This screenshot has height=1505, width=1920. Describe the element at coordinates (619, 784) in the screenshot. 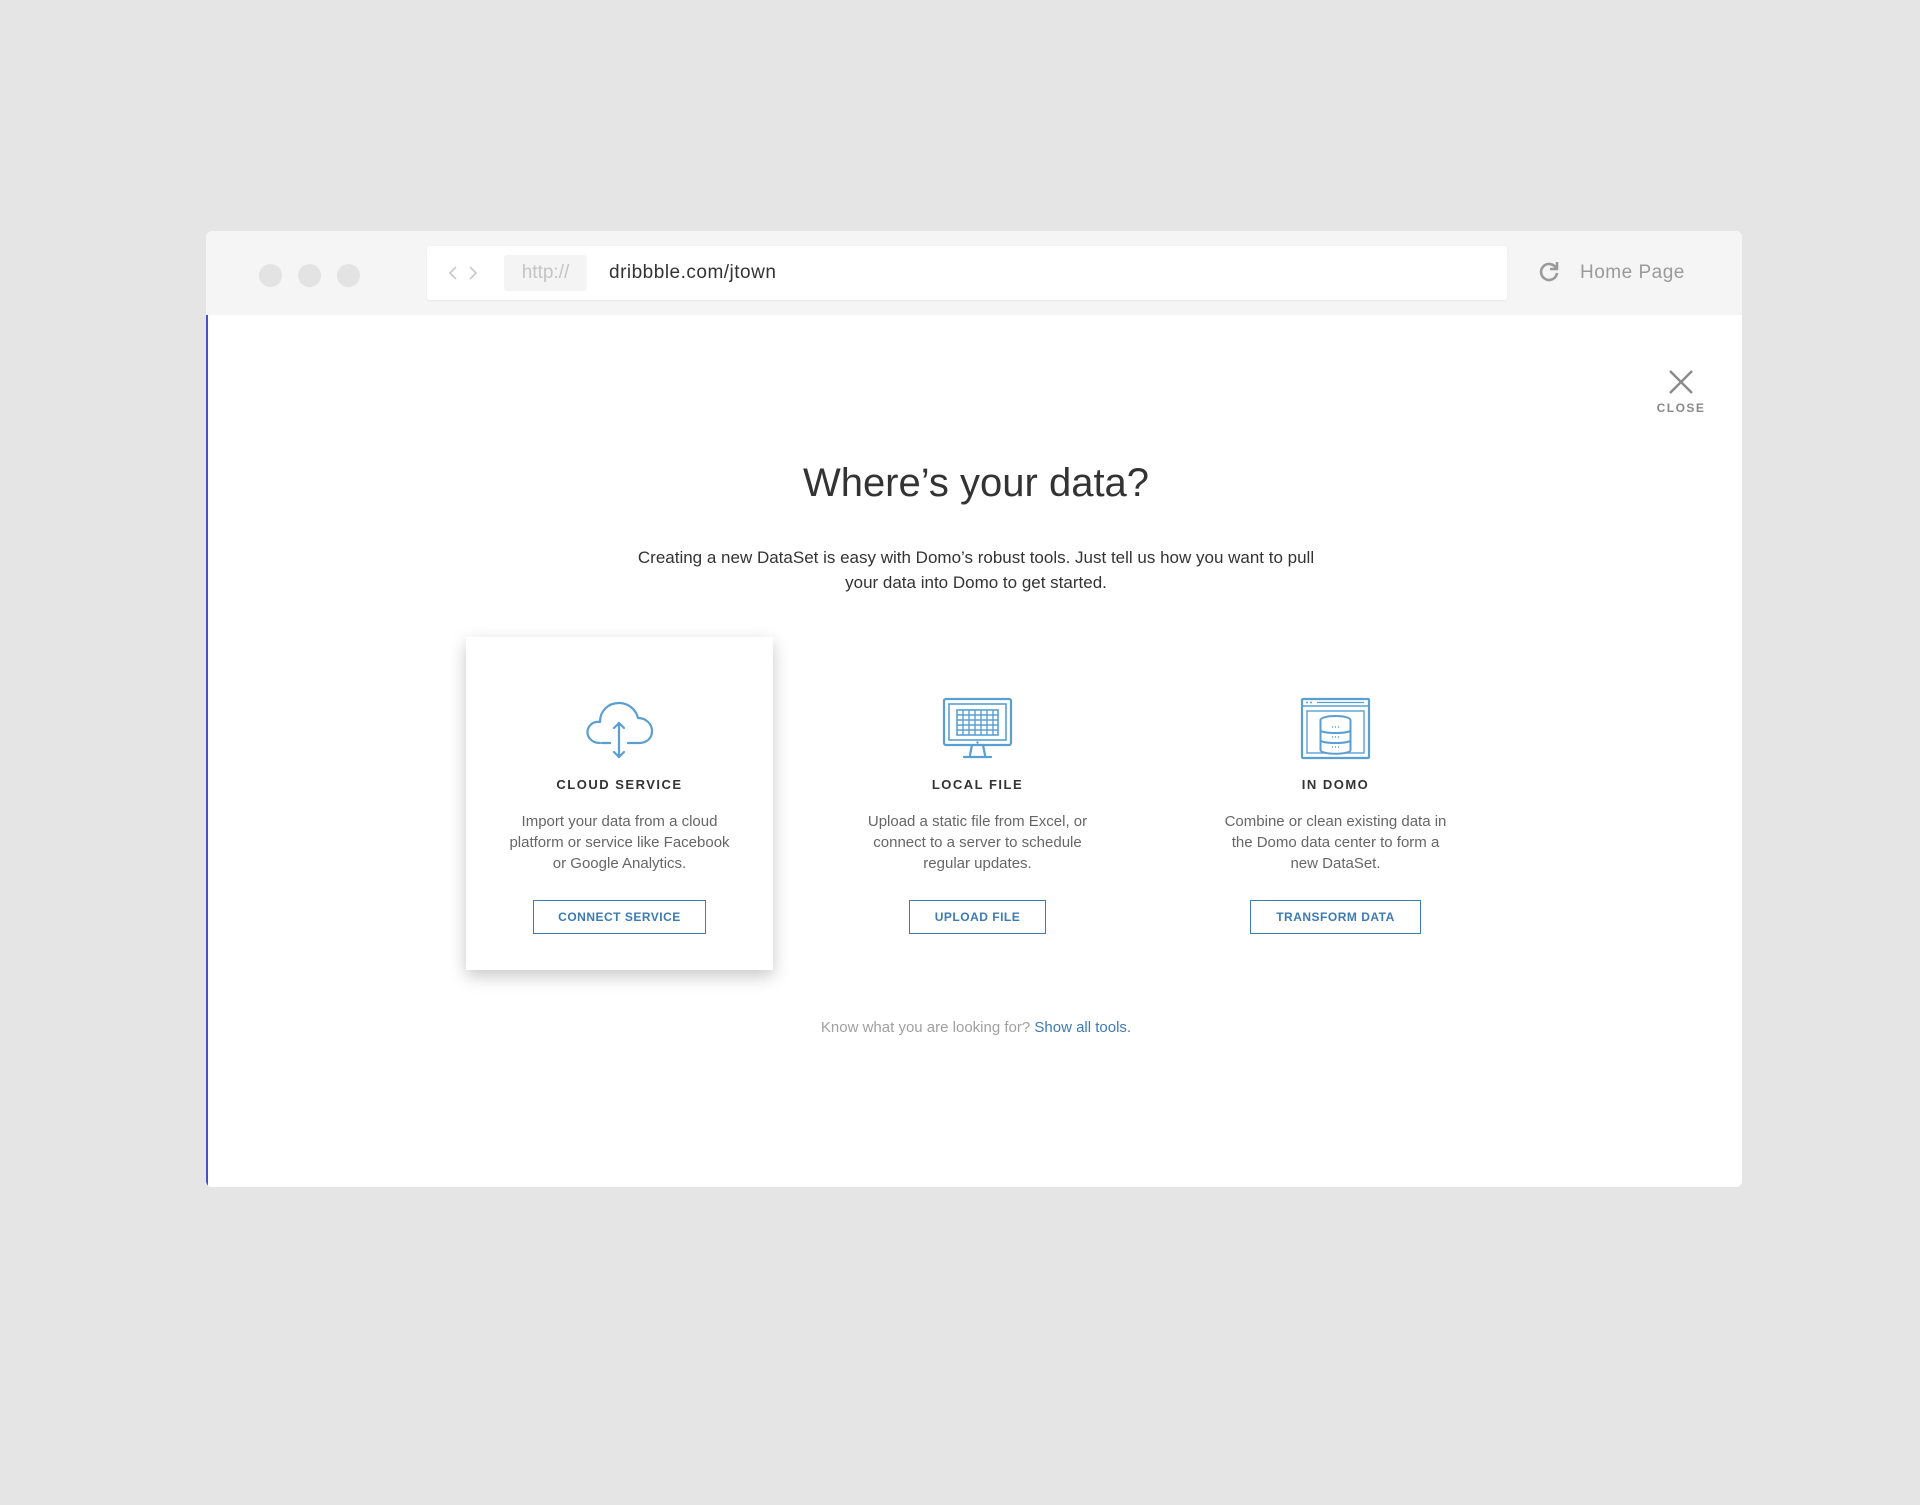

I see `card-title: CLOUD SERVICE` at that location.